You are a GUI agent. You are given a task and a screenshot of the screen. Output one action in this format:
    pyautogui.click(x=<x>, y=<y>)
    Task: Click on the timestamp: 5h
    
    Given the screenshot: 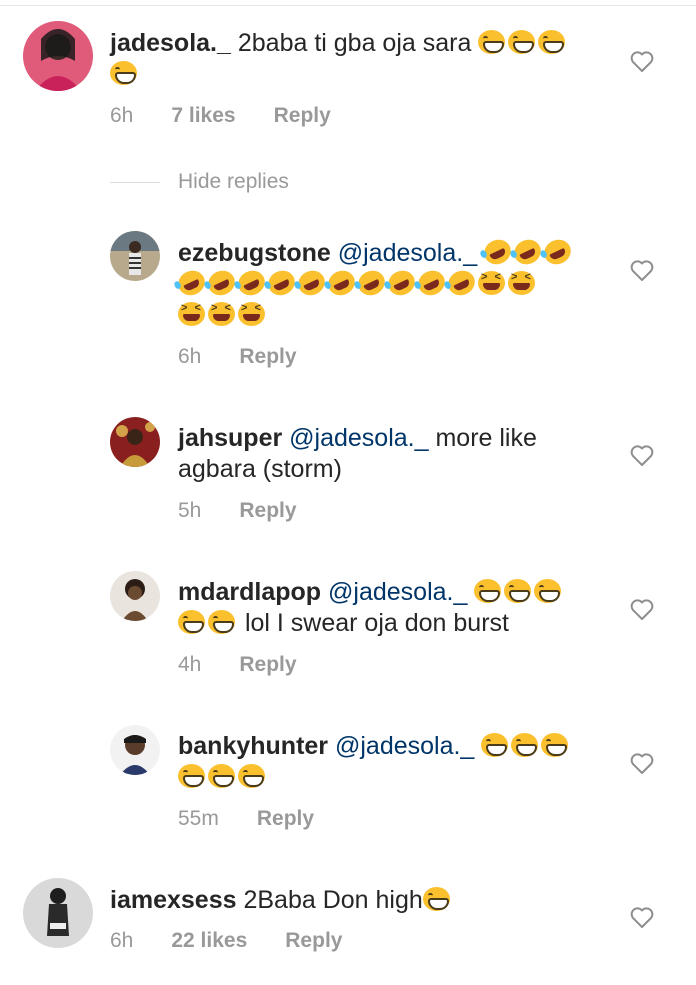 What is the action you would take?
    pyautogui.click(x=190, y=510)
    